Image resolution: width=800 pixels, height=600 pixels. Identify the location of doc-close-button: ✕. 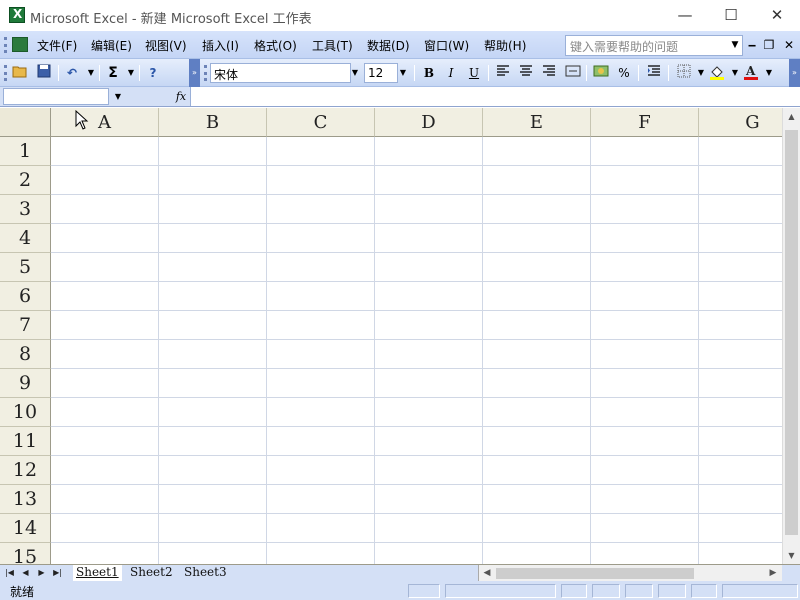
(789, 45).